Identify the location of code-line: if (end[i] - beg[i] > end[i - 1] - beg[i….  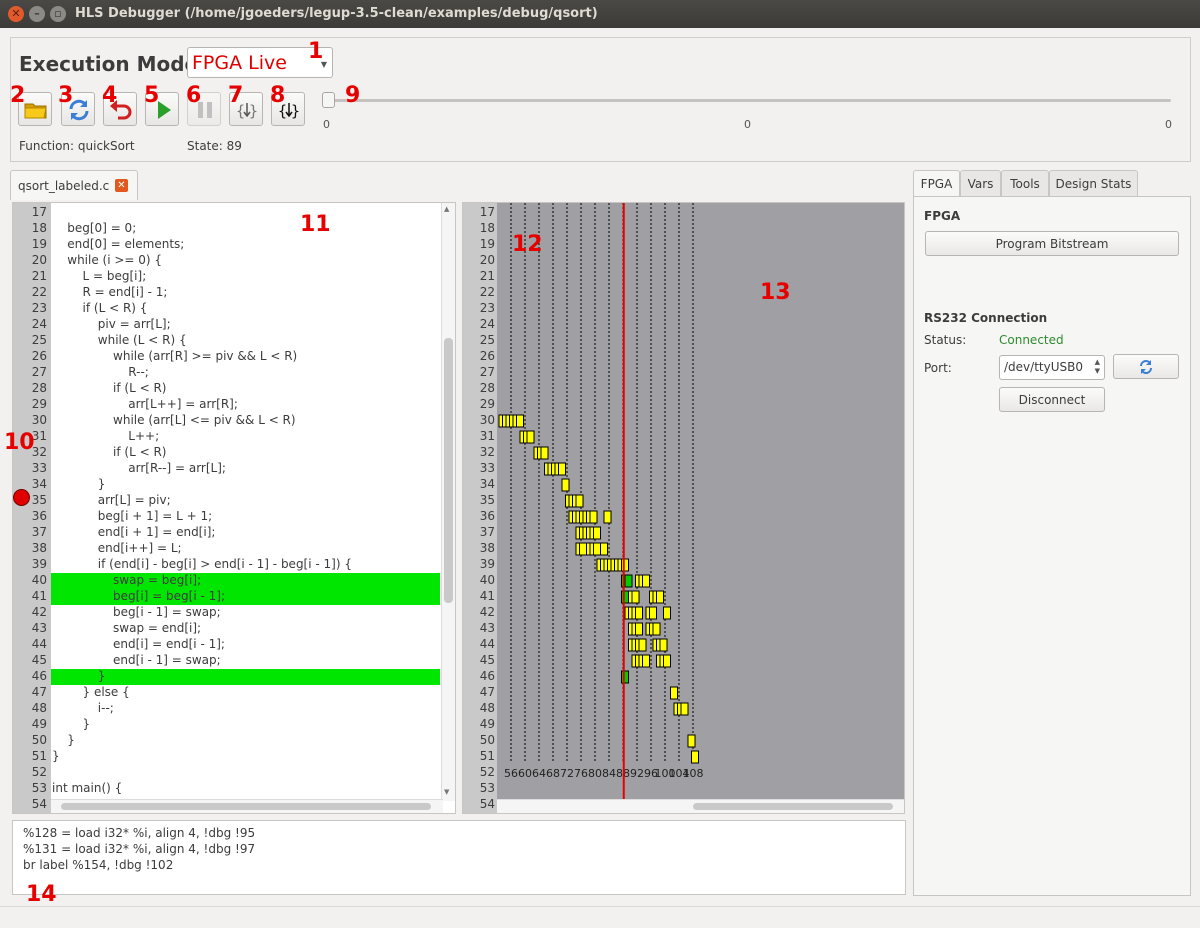
(245, 565).